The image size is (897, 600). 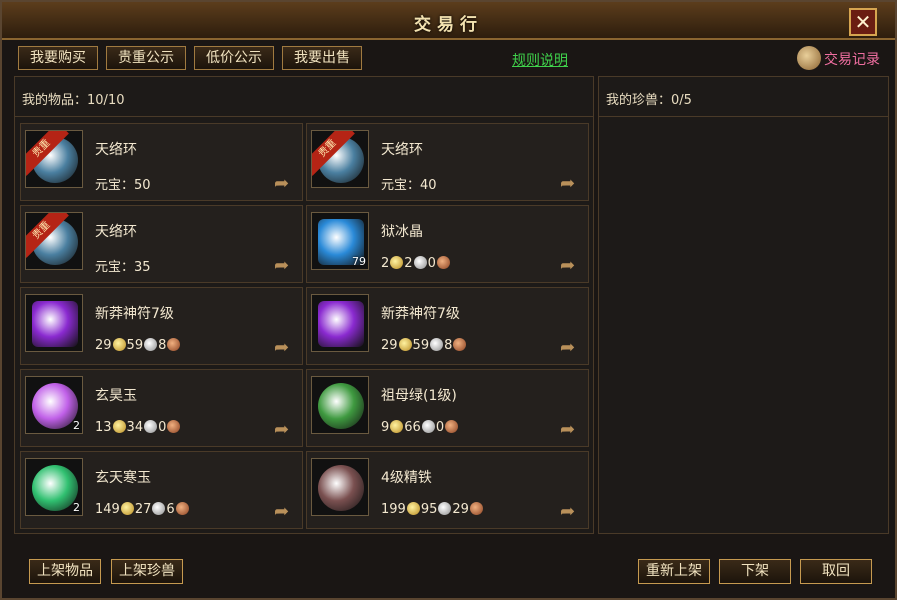 What do you see at coordinates (674, 571) in the screenshot?
I see `relist-button: 重新上架` at bounding box center [674, 571].